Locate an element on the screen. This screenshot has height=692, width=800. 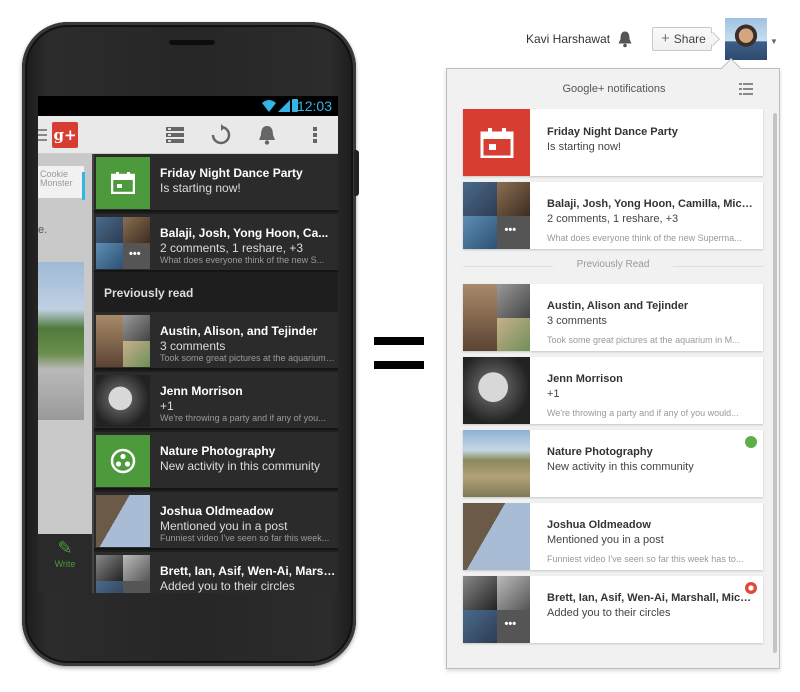
phone-speaker is located at coordinates (192, 42).